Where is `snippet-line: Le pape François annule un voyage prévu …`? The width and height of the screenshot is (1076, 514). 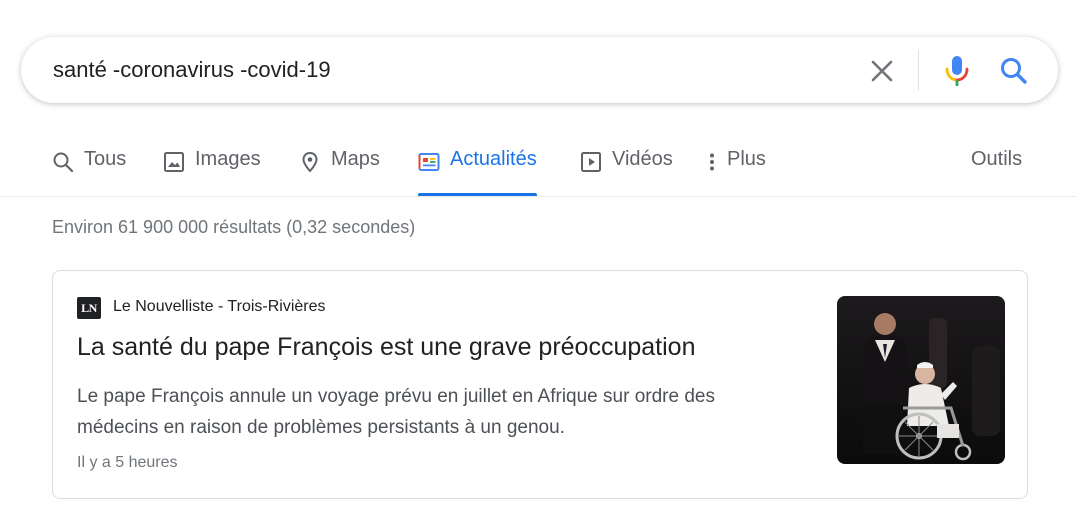 snippet-line: Le pape François annule un voyage prévu … is located at coordinates (396, 396).